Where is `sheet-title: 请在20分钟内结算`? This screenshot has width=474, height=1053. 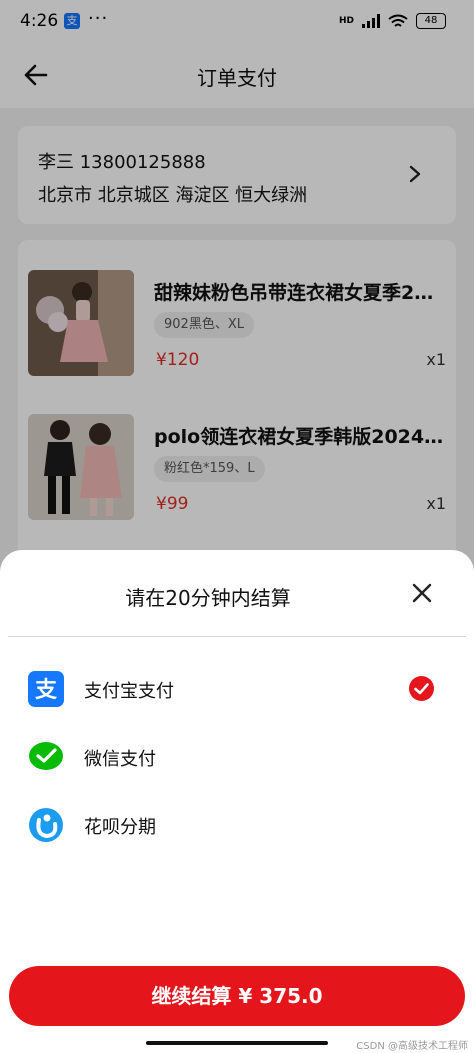 sheet-title: 请在20分钟内结算 is located at coordinates (208, 598).